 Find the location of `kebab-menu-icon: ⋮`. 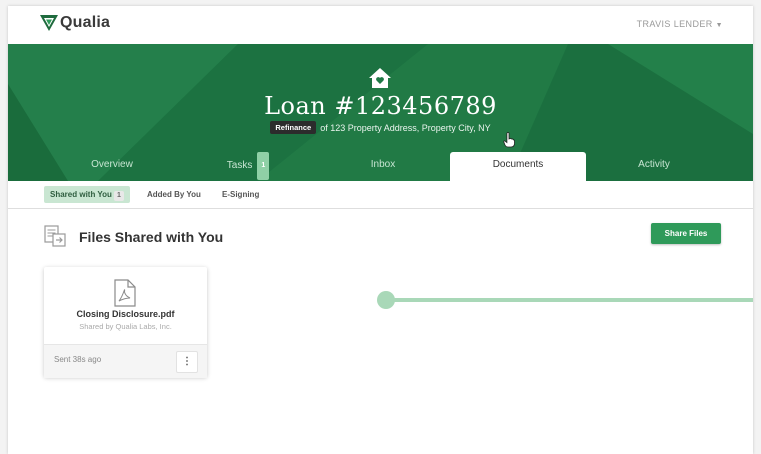

kebab-menu-icon: ⋮ is located at coordinates (187, 362).